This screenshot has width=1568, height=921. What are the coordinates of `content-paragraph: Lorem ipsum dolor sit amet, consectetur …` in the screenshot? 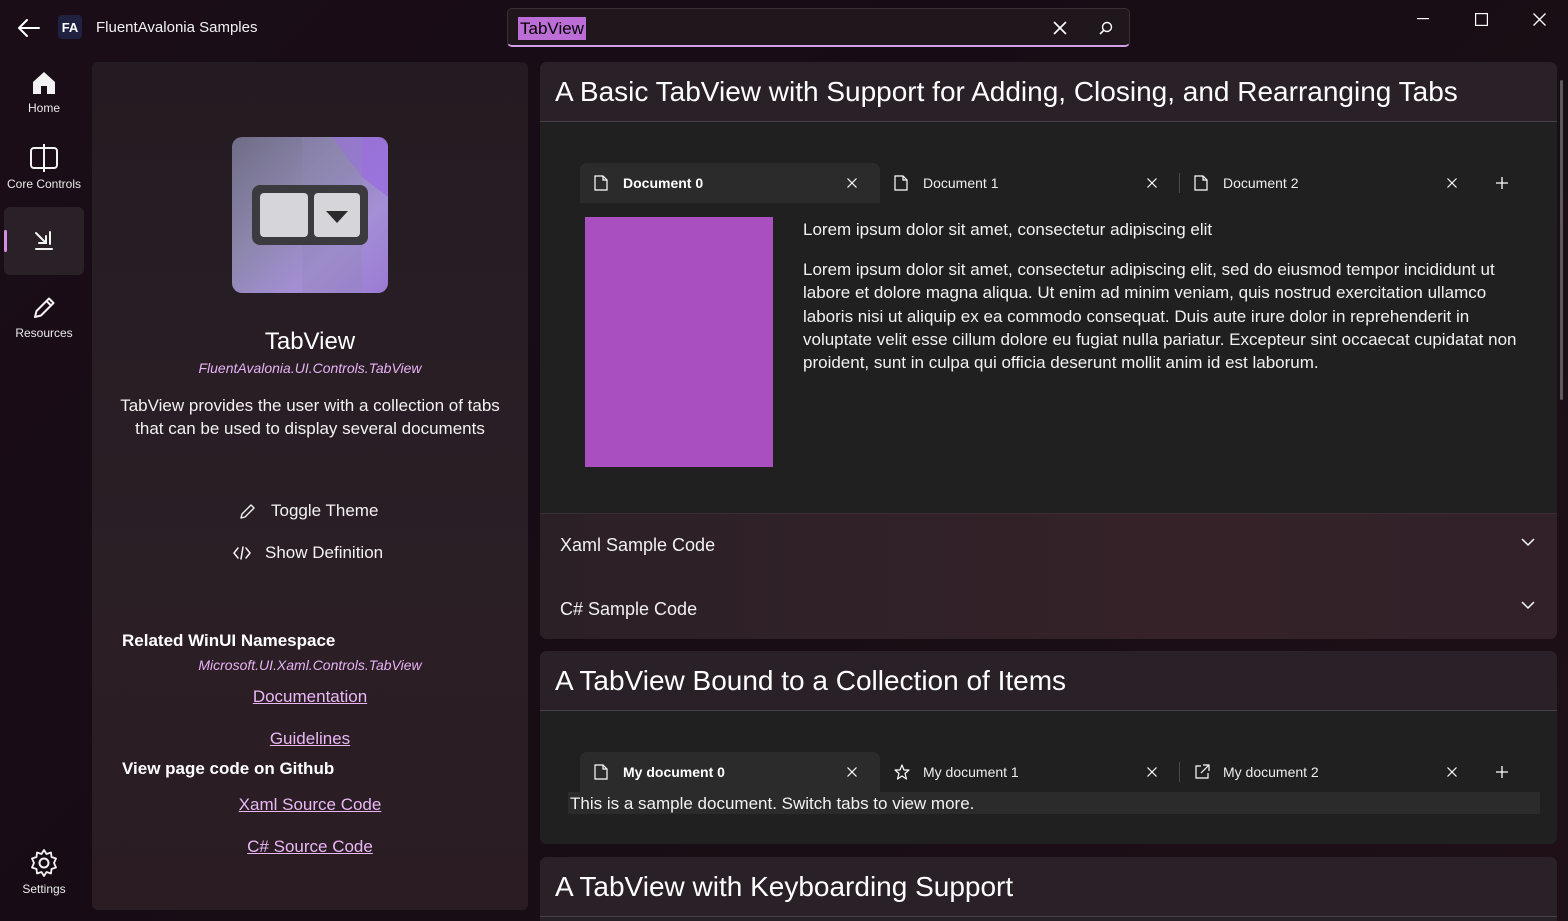 It's located at (1160, 316).